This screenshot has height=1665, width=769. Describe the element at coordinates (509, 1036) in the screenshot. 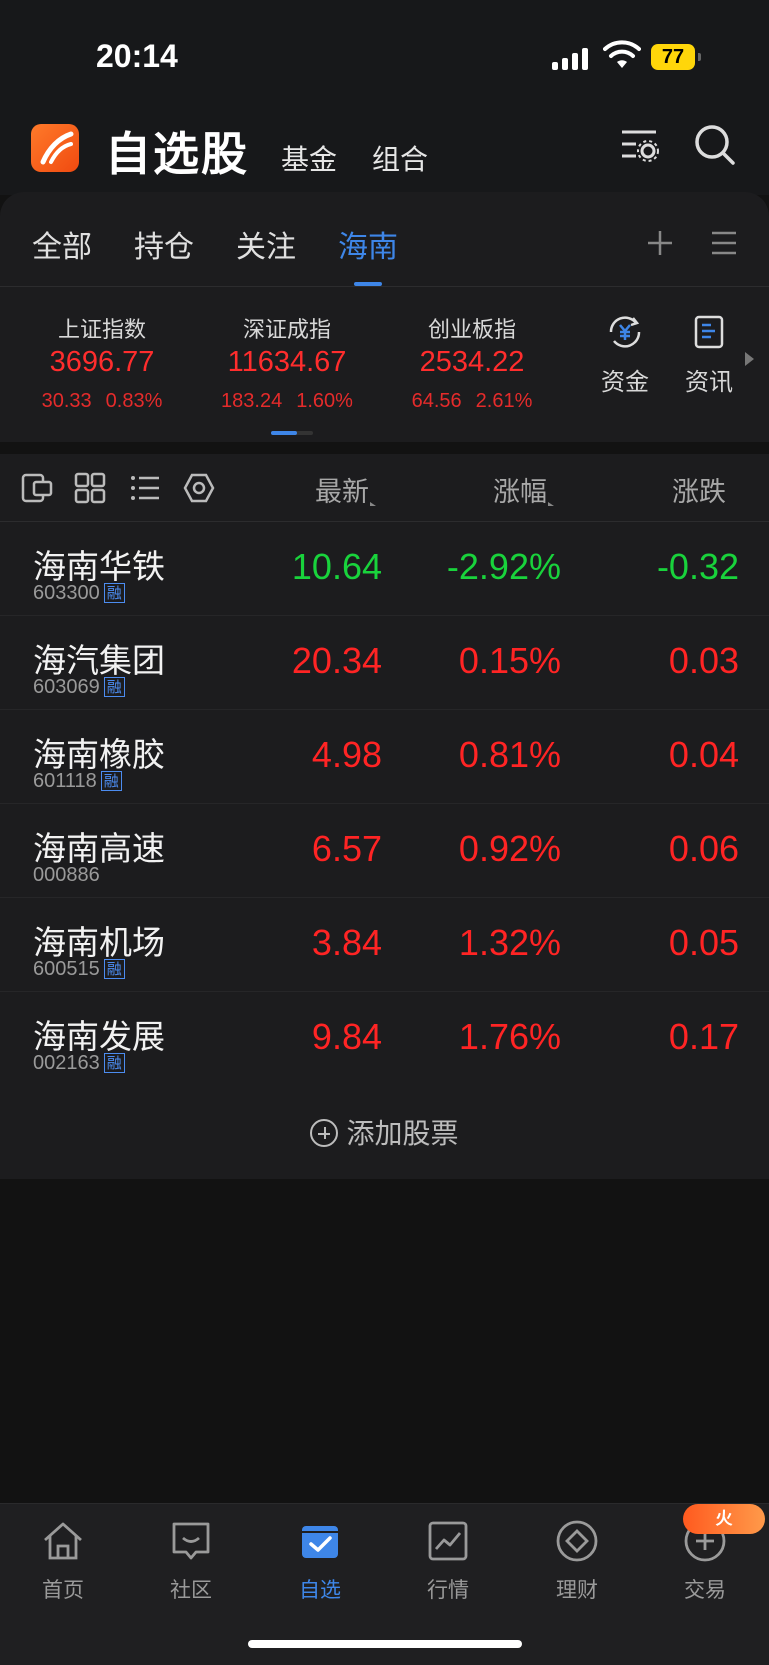

I see `stock-change-pct: 1.76%` at that location.